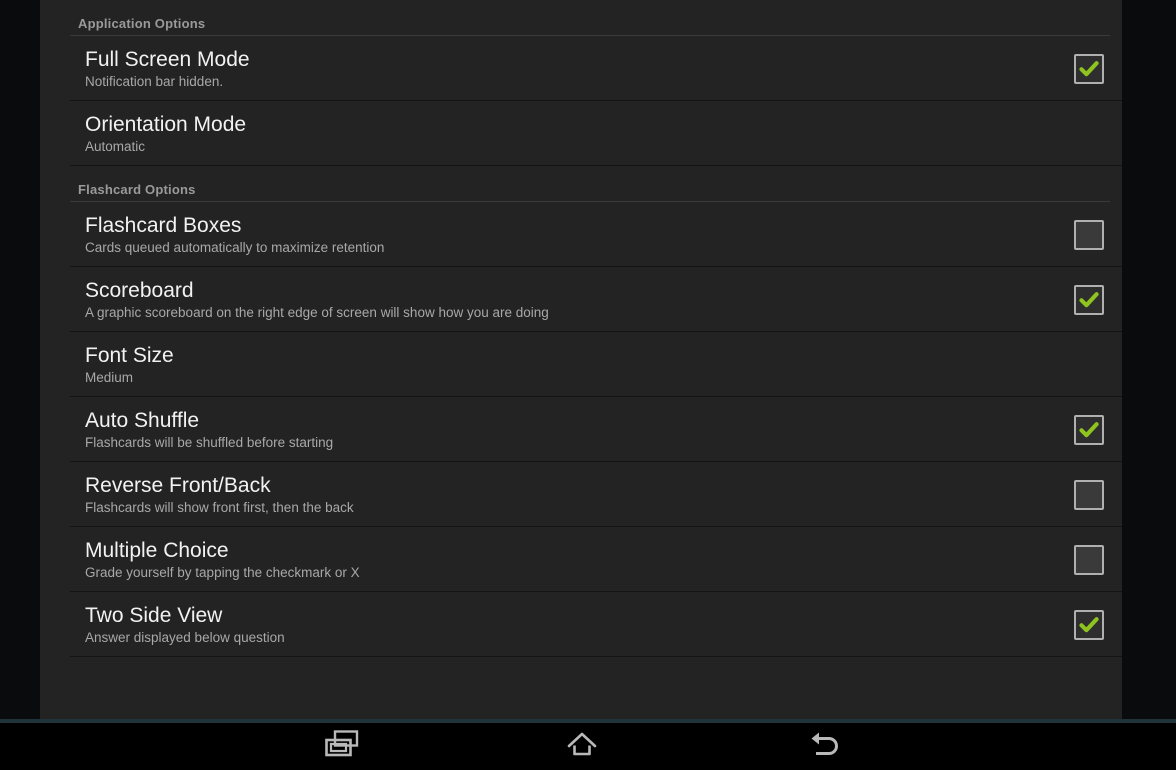 The height and width of the screenshot is (770, 1176). I want to click on back-icon, so click(824, 746).